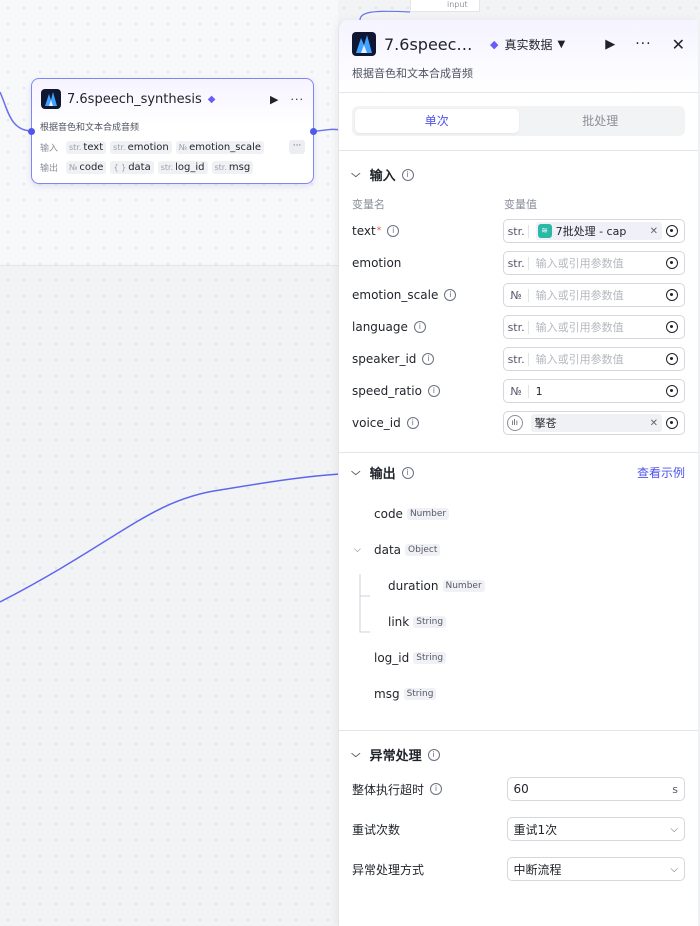  What do you see at coordinates (382, 176) in the screenshot?
I see `inputs-title: 输入` at bounding box center [382, 176].